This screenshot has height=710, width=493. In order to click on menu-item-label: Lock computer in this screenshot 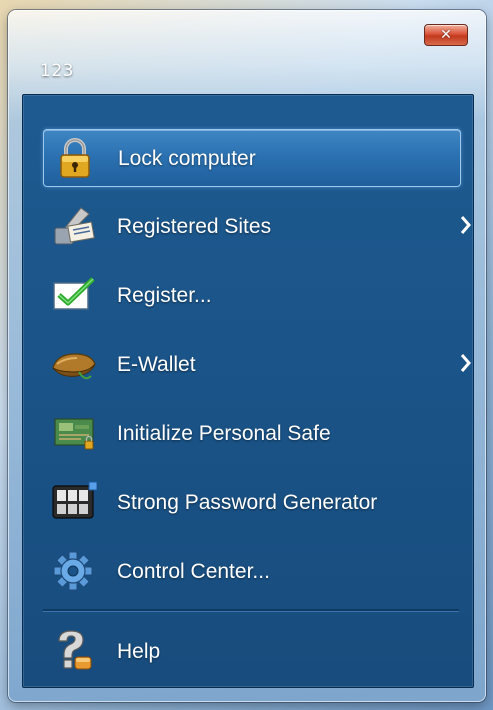, I will do `click(187, 158)`.